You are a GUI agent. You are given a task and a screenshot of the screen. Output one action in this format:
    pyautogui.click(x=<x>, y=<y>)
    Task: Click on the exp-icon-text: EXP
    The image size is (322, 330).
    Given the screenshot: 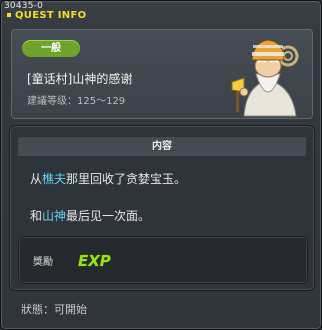 What is the action you would take?
    pyautogui.click(x=94, y=261)
    